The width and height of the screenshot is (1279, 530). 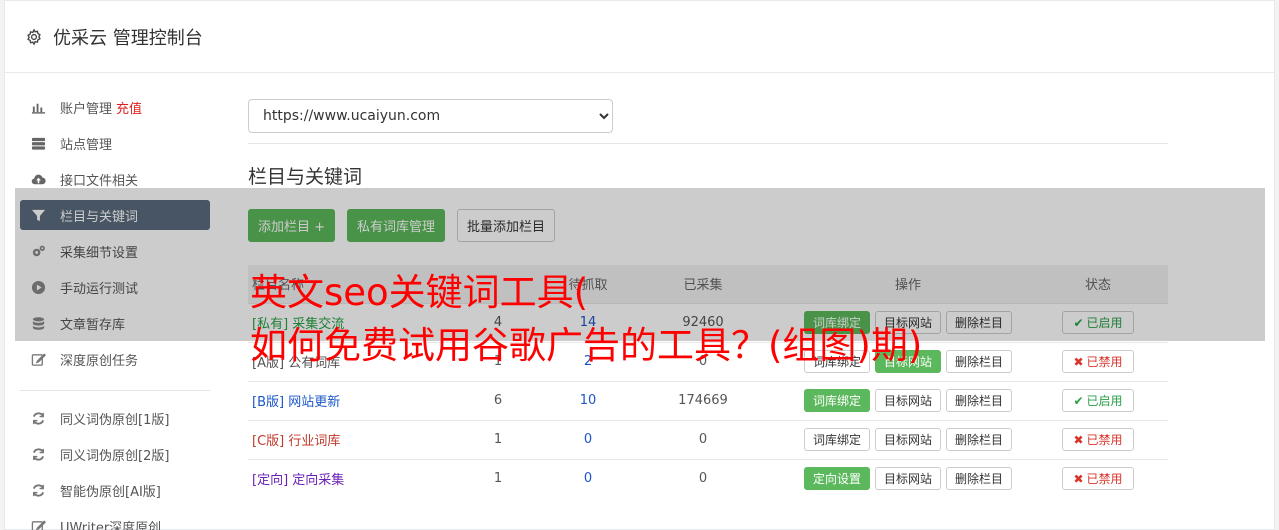 What do you see at coordinates (129, 107) in the screenshot?
I see `recharge-link: 充值` at bounding box center [129, 107].